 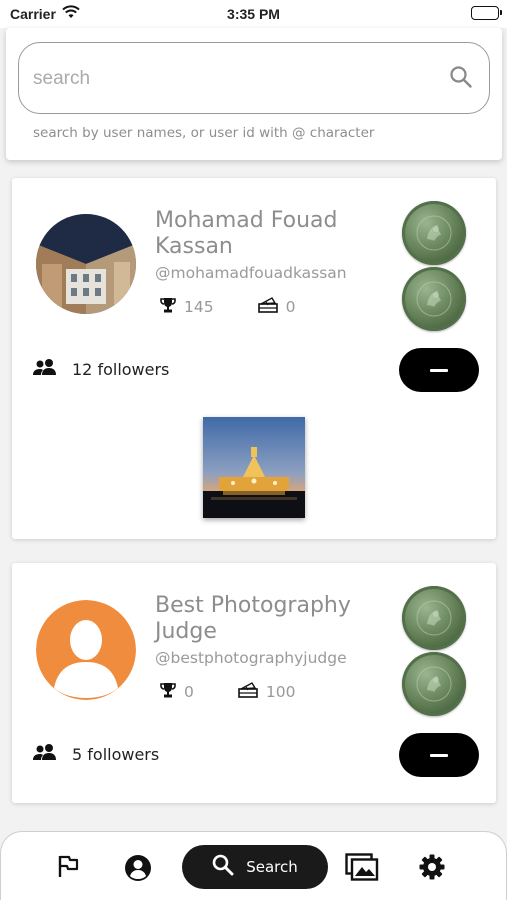 What do you see at coordinates (270, 619) in the screenshot?
I see `user-name: Best Photography Judge` at bounding box center [270, 619].